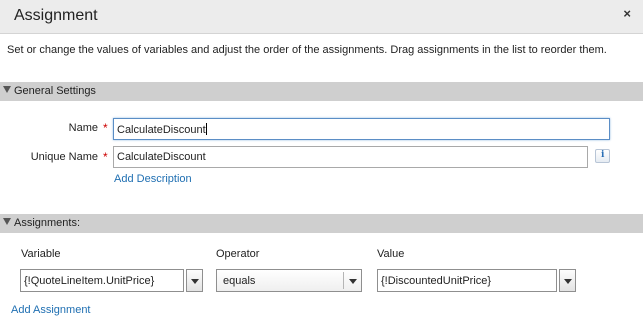  Describe the element at coordinates (64, 157) in the screenshot. I see `unique-name-label: Unique Name` at that location.